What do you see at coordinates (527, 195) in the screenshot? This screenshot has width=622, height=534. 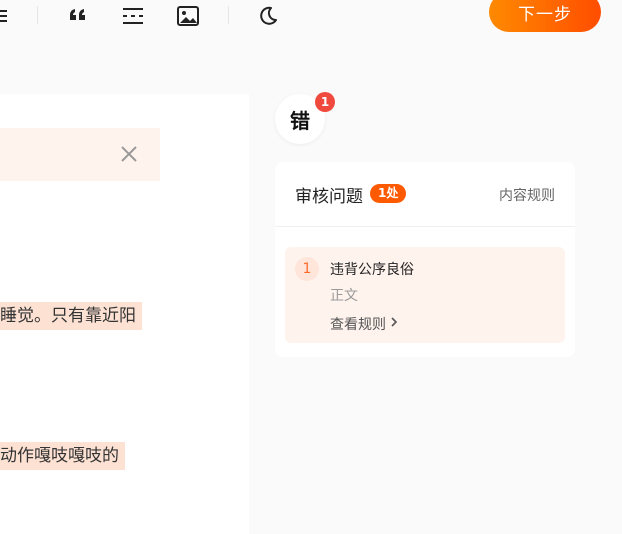 I see `content-rules-link: 内容规则` at bounding box center [527, 195].